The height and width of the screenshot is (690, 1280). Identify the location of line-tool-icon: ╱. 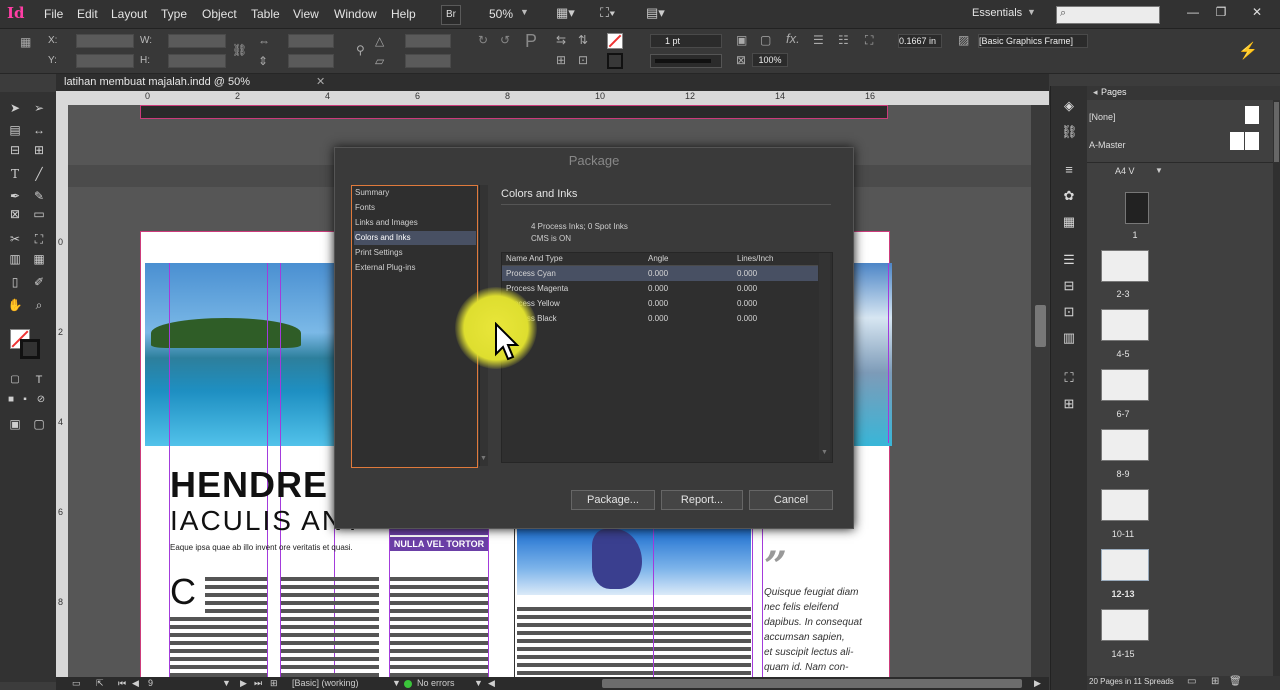
(39, 174).